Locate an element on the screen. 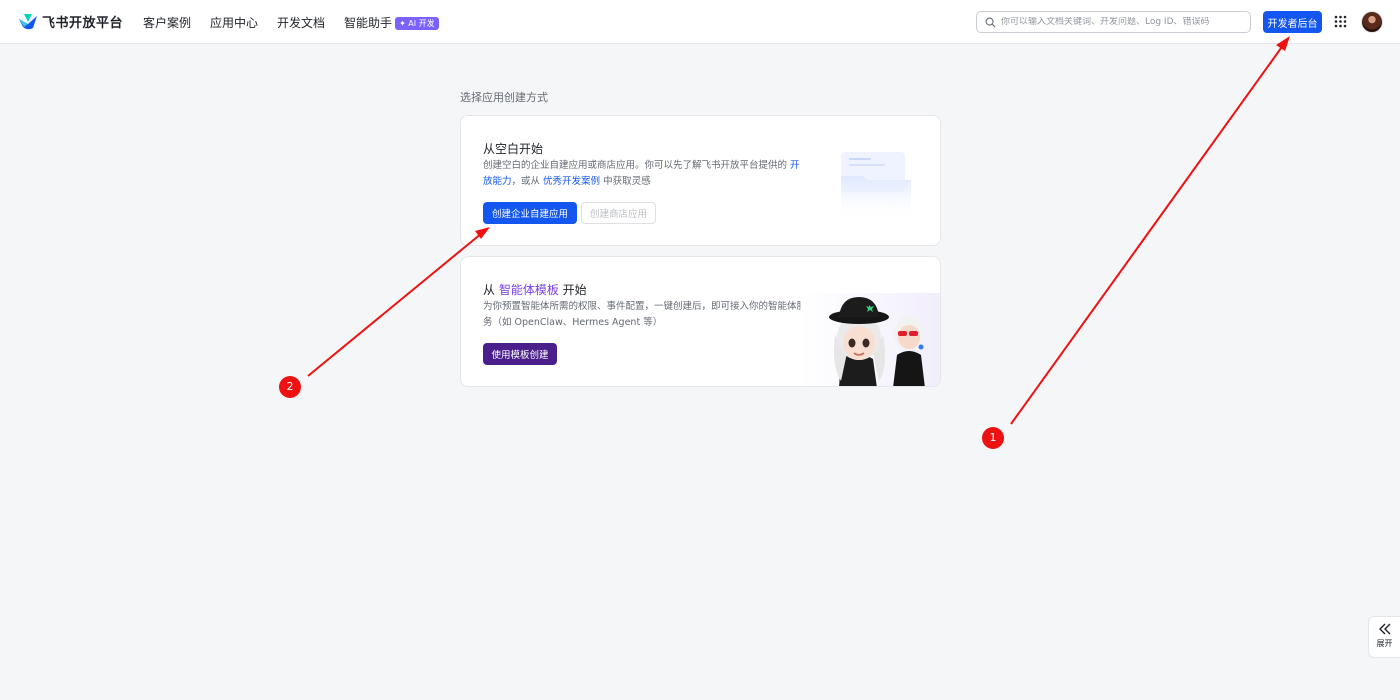 This screenshot has width=1400, height=700. ai-dev-badge: ✦ AI 开发 is located at coordinates (417, 23).